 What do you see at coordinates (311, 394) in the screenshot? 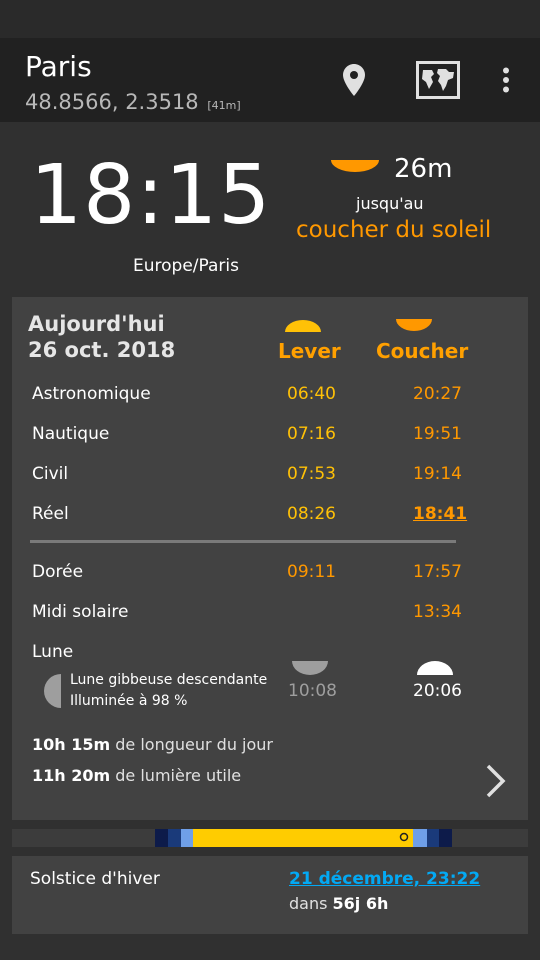
I see `rise-time: 06:40` at bounding box center [311, 394].